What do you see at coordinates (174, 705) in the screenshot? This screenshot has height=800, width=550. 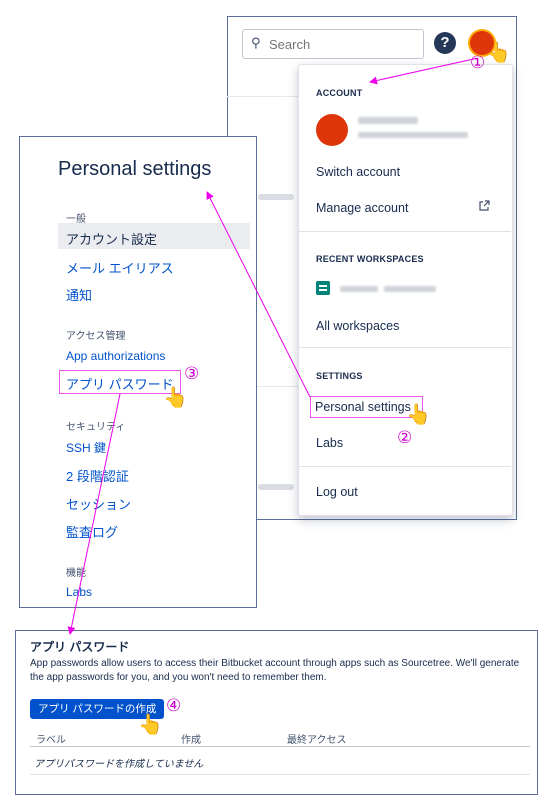 I see `step-marker-4: ④` at bounding box center [174, 705].